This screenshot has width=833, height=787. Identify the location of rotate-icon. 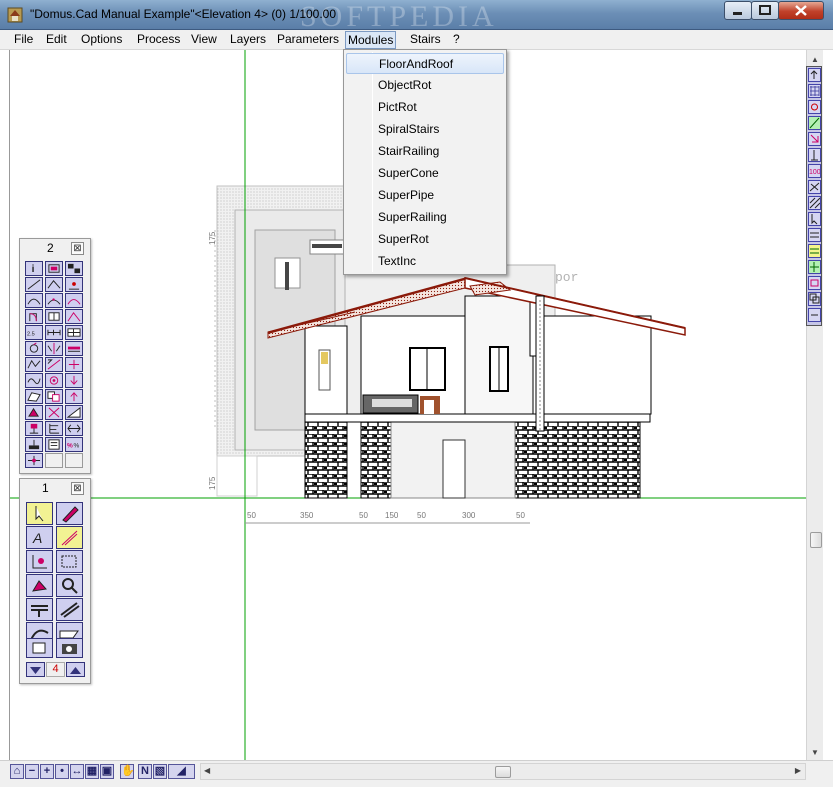
(39, 585).